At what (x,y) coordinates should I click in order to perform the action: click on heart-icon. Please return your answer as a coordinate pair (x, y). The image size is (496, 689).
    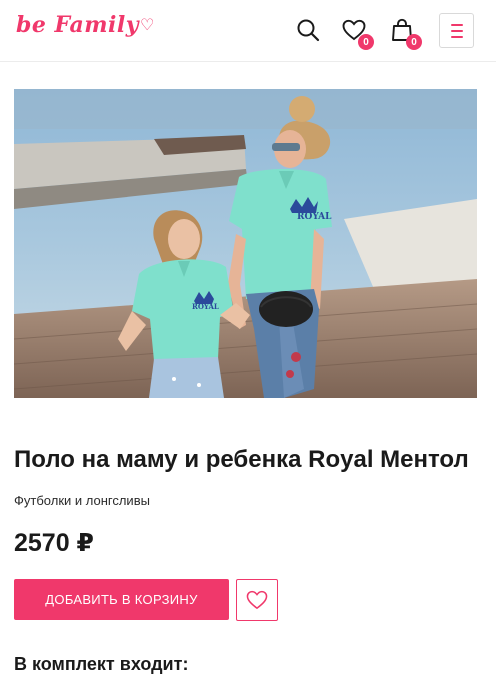
    Looking at the image, I should click on (257, 600).